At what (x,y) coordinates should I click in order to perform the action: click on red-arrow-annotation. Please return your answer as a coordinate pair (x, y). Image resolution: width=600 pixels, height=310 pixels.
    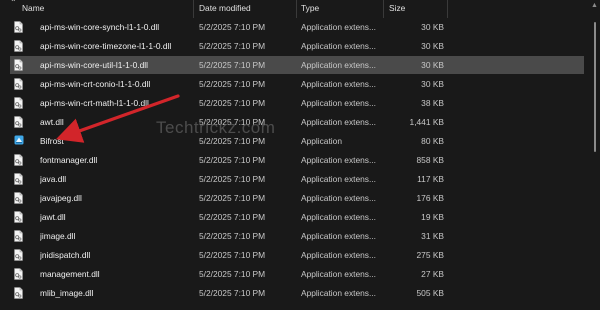
    Looking at the image, I should click on (117, 118).